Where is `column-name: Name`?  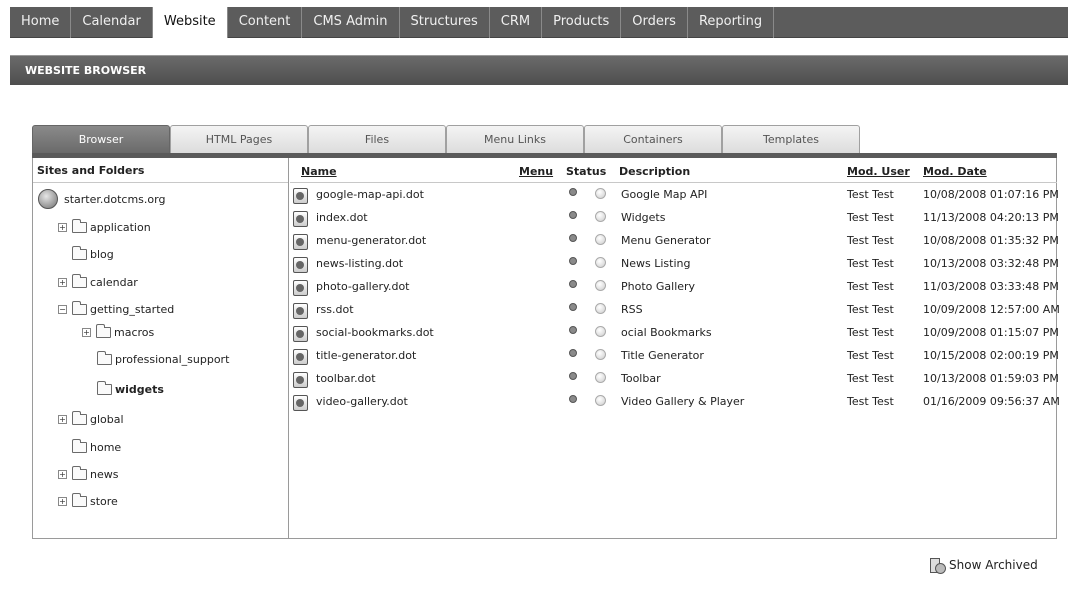
column-name: Name is located at coordinates (319, 171).